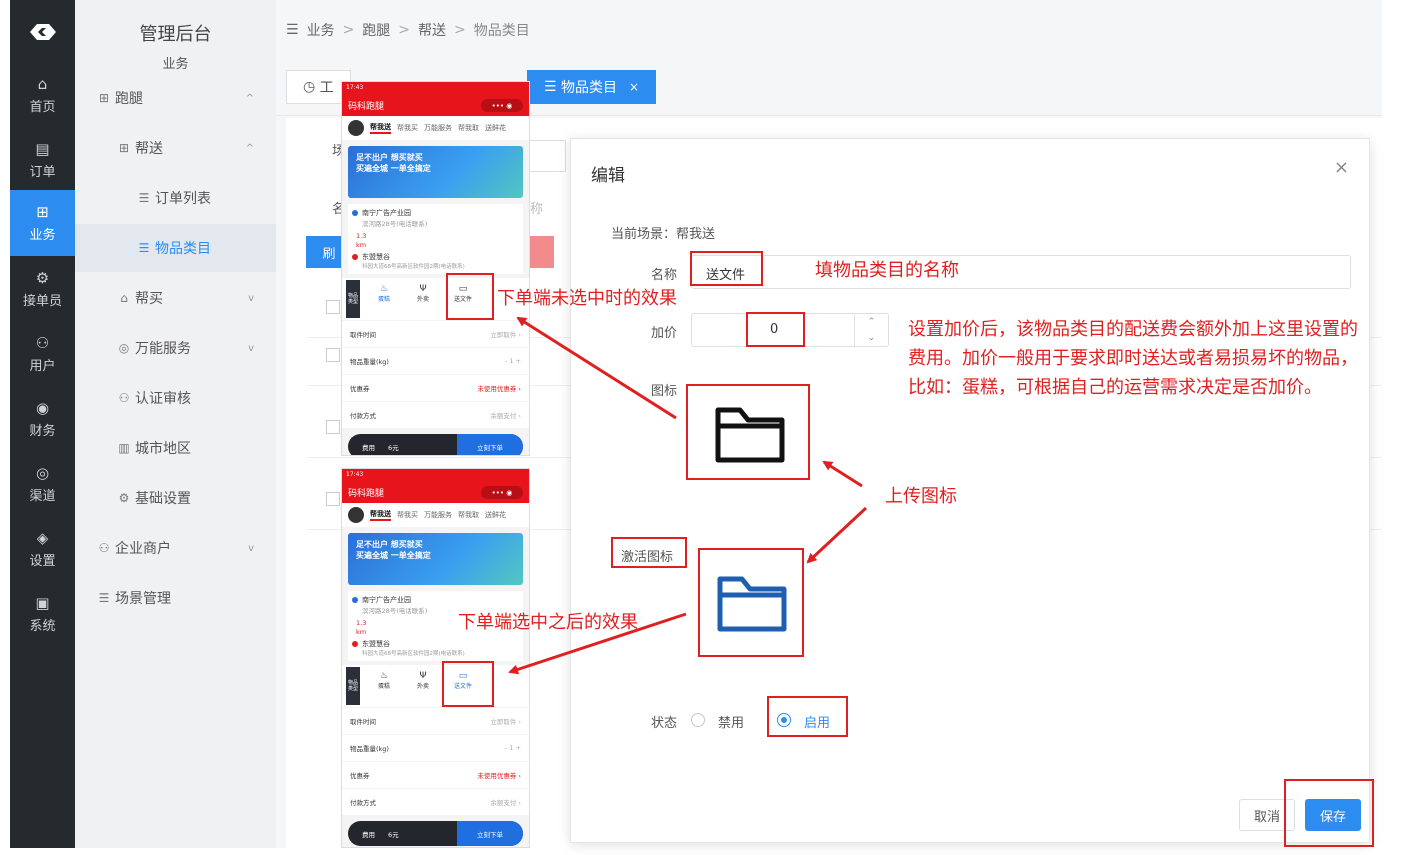 The image size is (1402, 855). I want to click on sidebar-item-category: ☰ 物品类目, so click(175, 248).